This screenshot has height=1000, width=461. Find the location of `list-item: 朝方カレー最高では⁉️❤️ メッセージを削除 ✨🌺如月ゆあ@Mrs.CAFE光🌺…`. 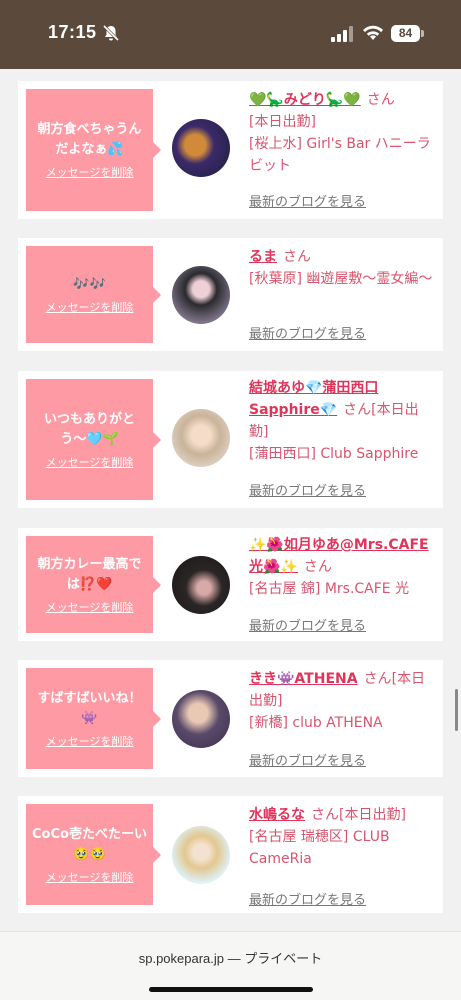

list-item: 朝方カレー最高では⁉️❤️ メッセージを削除 ✨🌺如月ゆあ@Mrs.CAFE光🌺… is located at coordinates (230, 584).